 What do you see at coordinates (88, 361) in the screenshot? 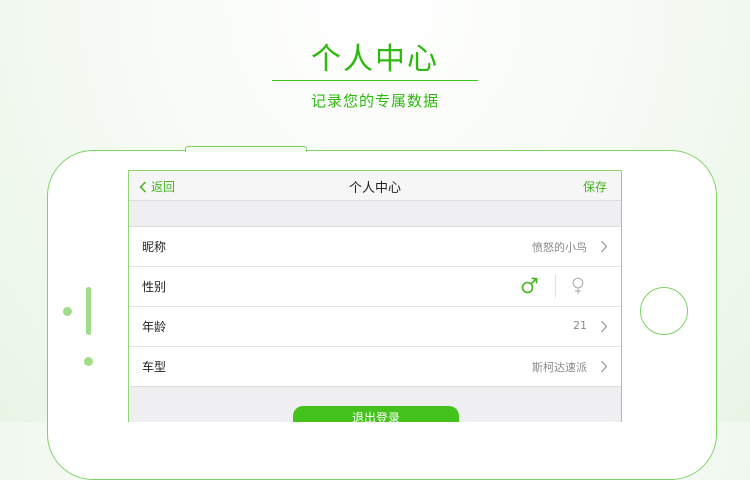
I see `phone-sensor-dot` at bounding box center [88, 361].